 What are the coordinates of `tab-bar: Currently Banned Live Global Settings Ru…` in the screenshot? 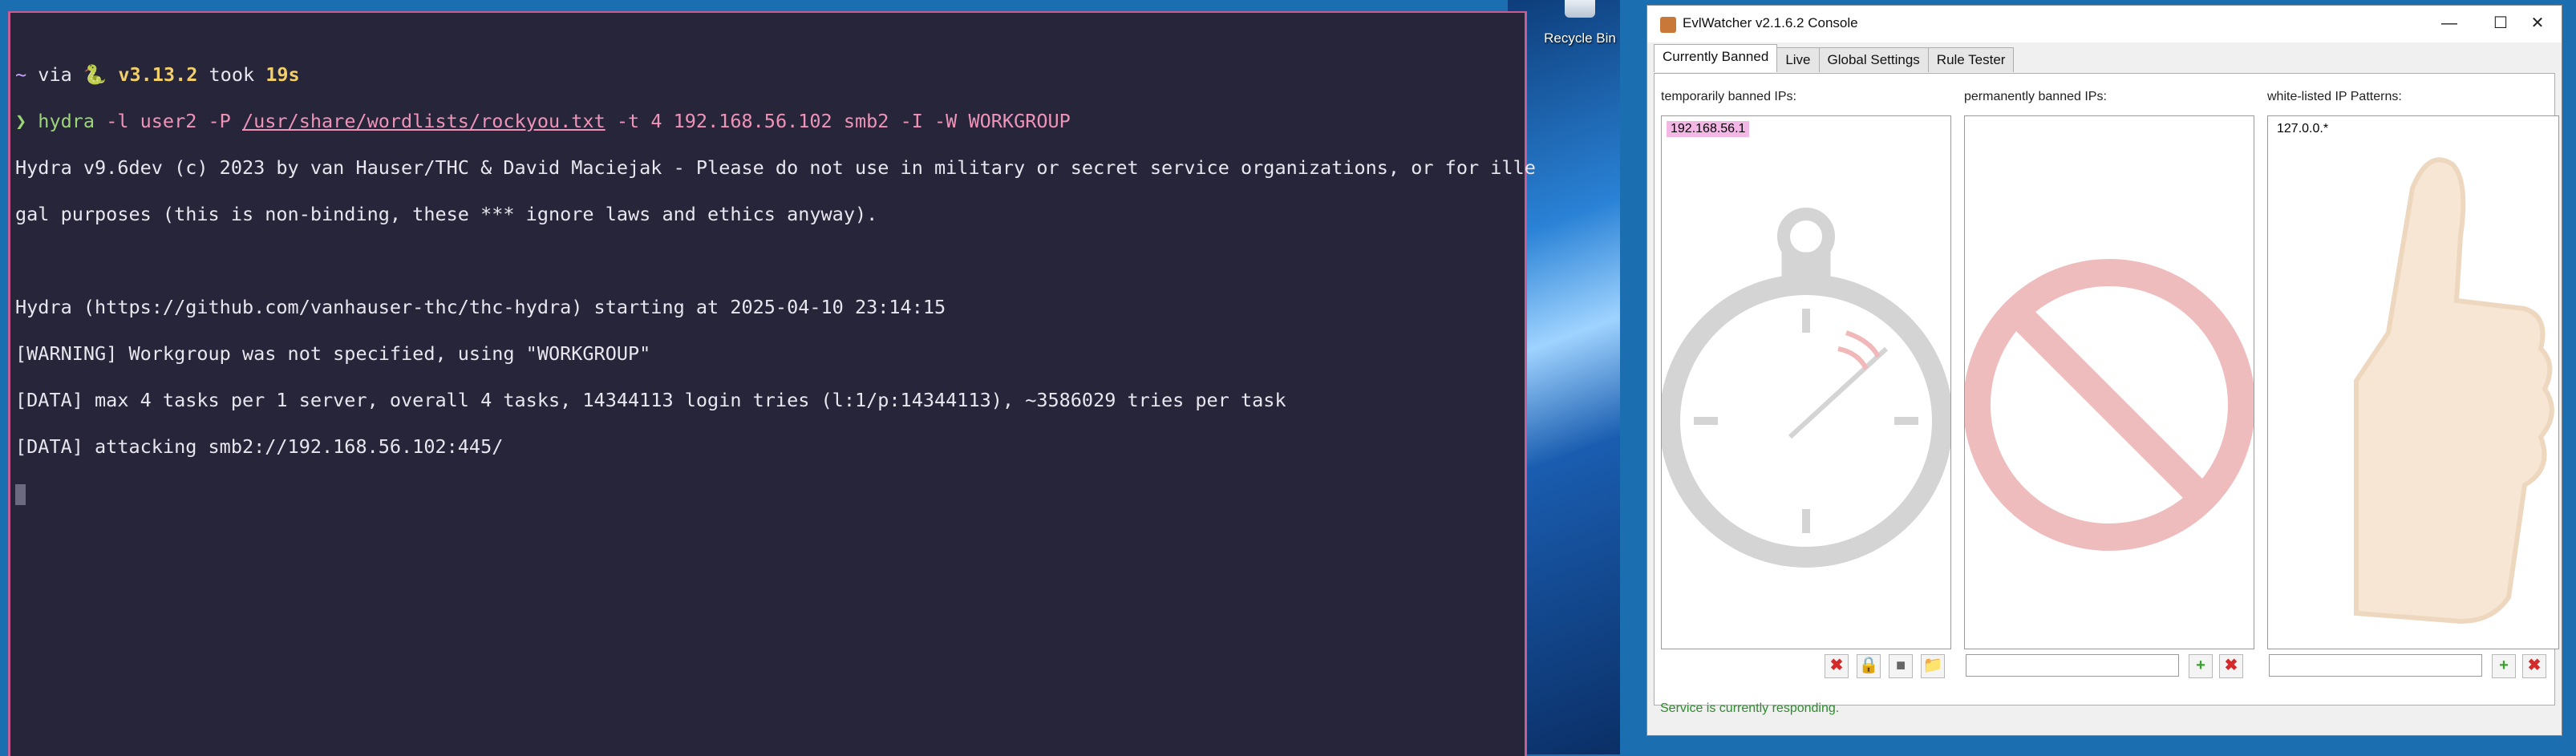 It's located at (1835, 59).